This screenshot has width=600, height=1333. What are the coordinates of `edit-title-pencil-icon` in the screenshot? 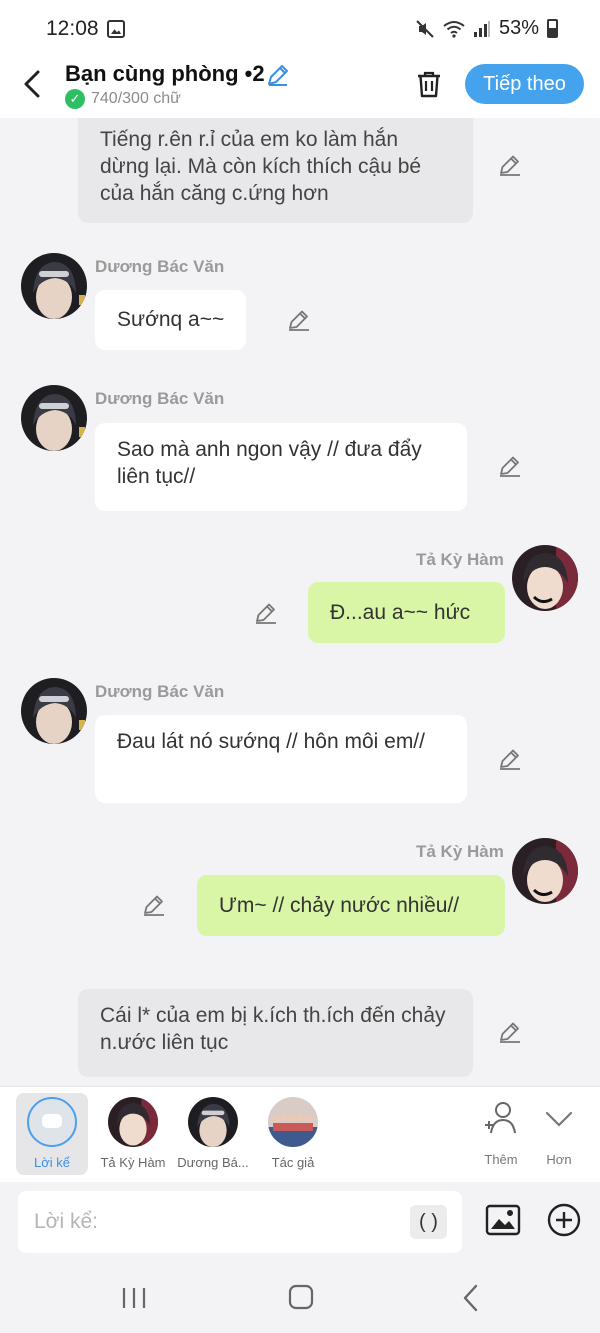 It's located at (278, 75).